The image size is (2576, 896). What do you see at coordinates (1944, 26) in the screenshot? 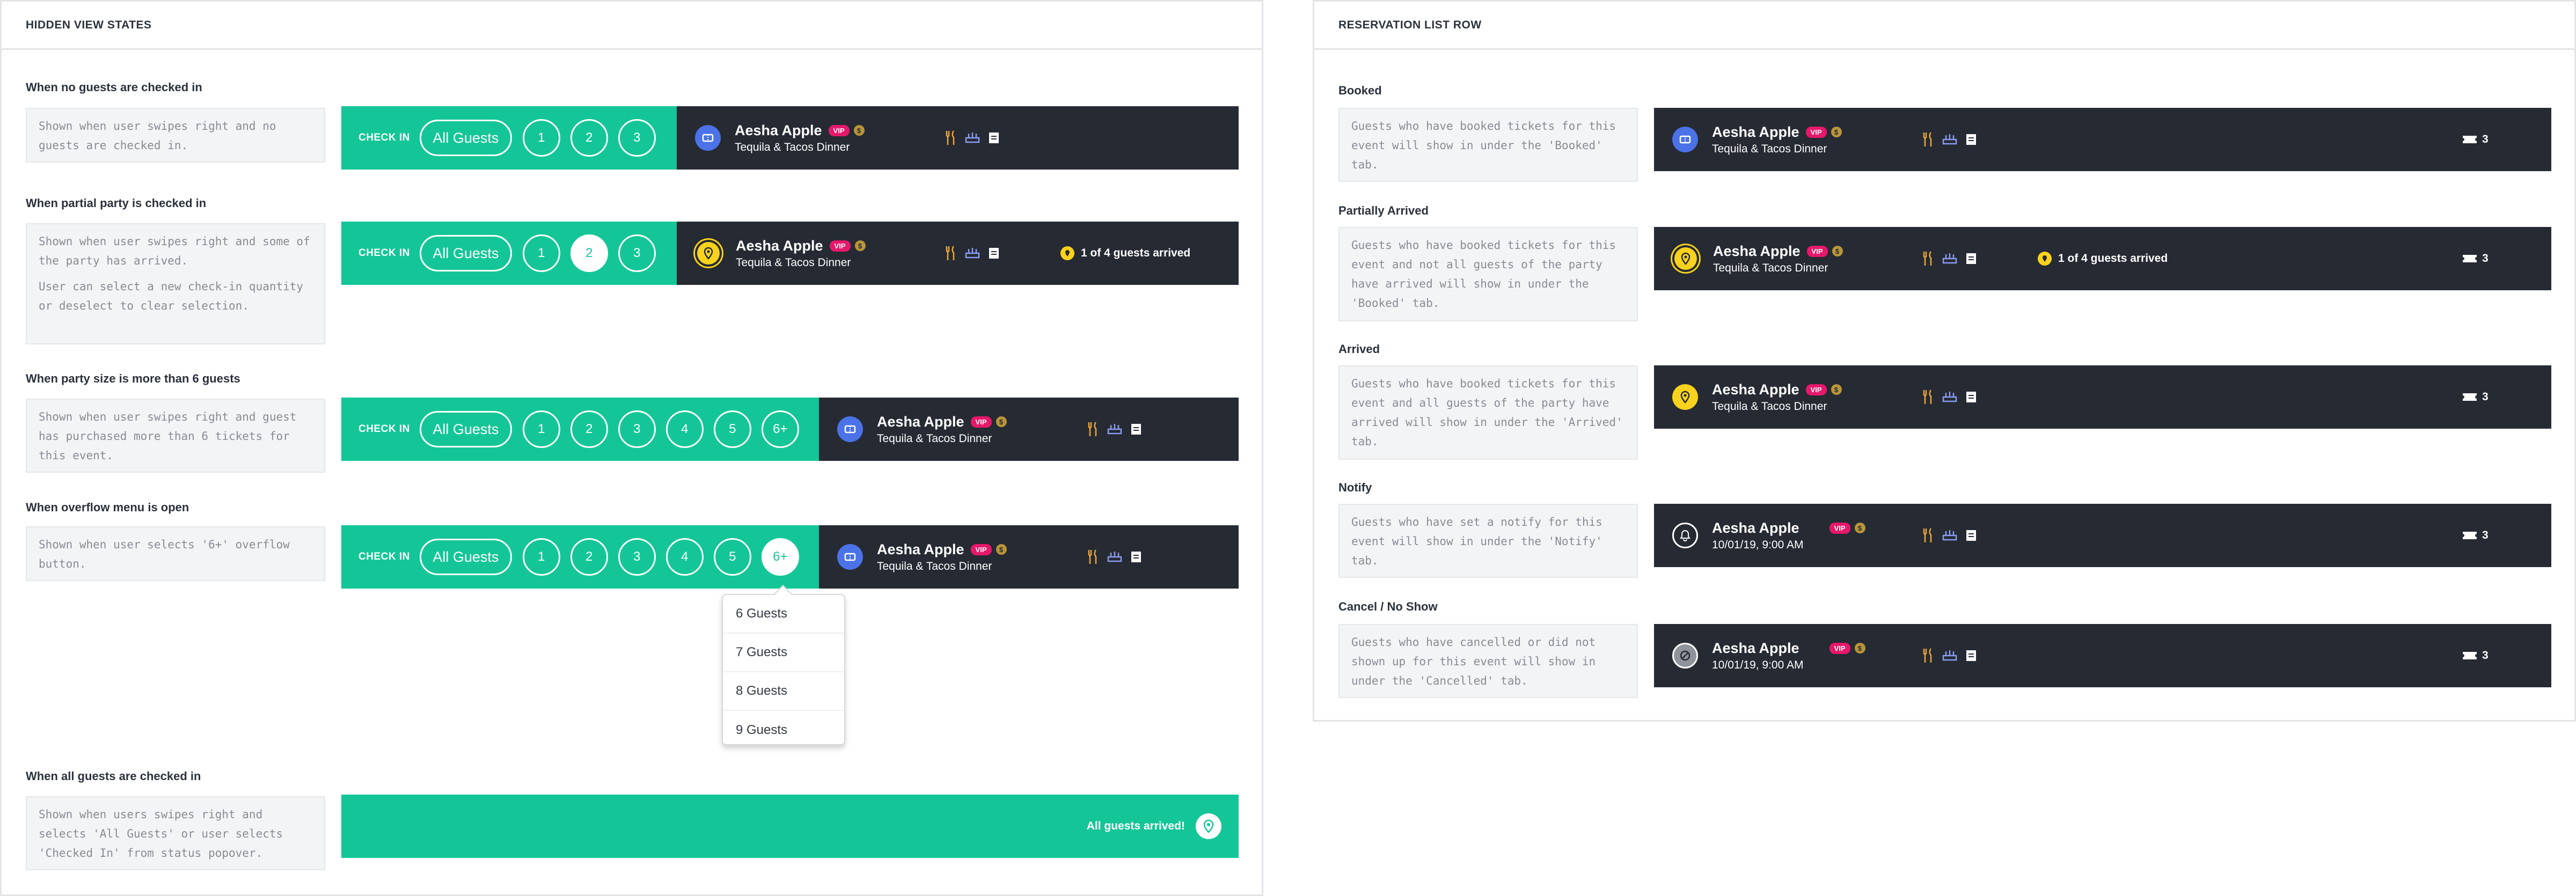
I see `panel-header: RESERVATION LIST ROW` at bounding box center [1944, 26].